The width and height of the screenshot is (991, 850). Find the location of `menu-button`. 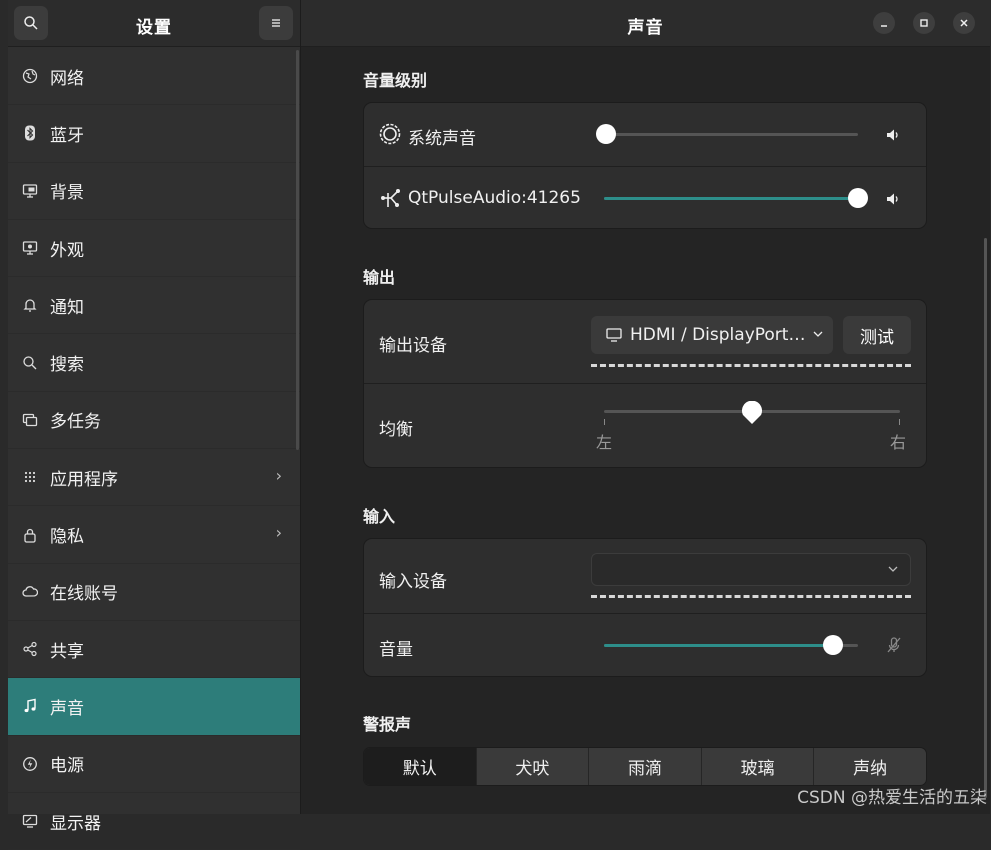

menu-button is located at coordinates (276, 23).